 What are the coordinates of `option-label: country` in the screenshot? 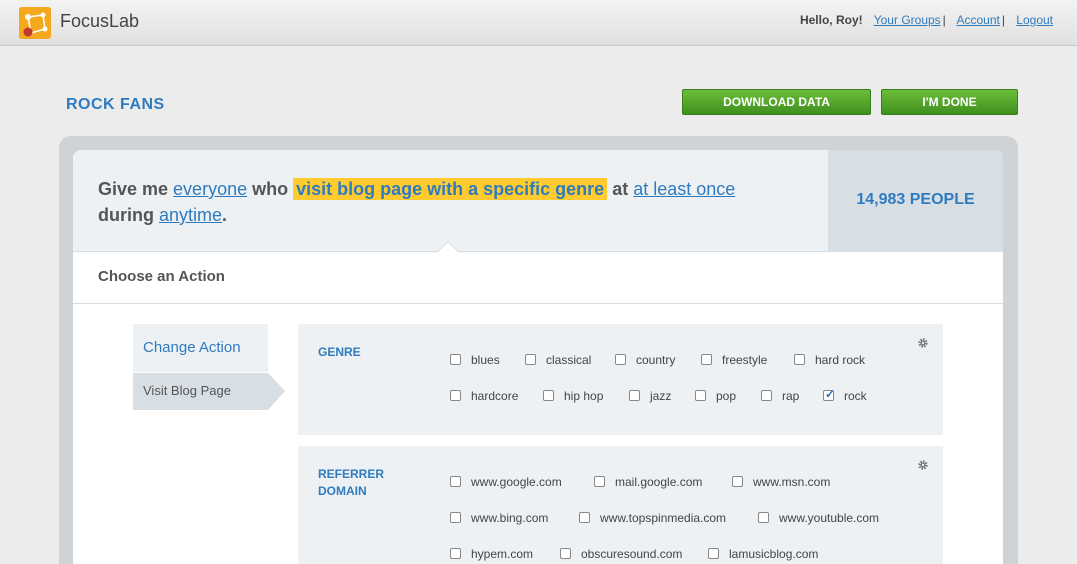 It's located at (656, 360).